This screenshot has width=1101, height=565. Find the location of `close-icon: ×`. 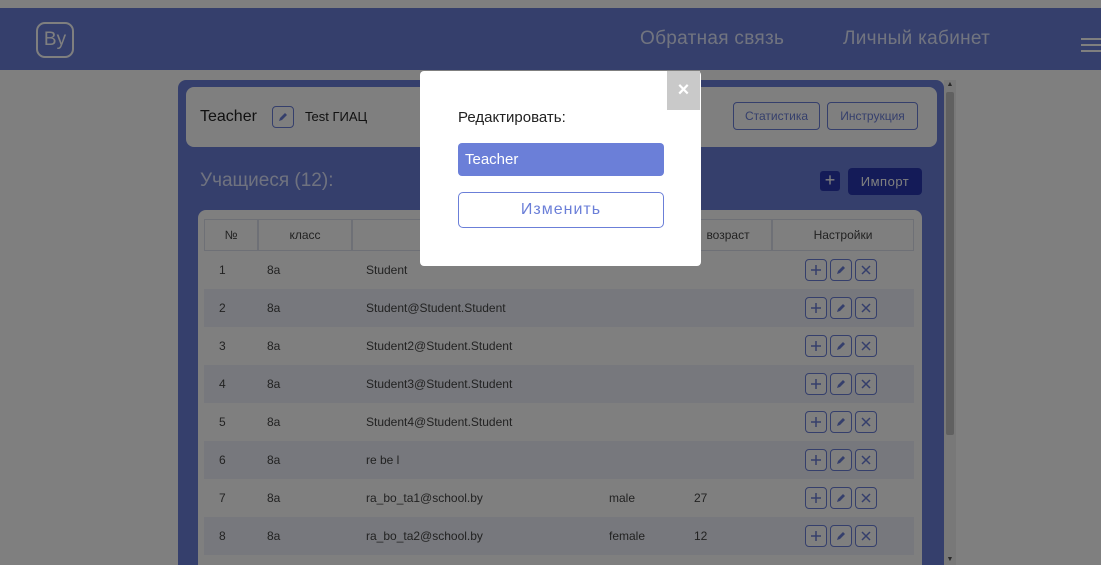

close-icon: × is located at coordinates (683, 90).